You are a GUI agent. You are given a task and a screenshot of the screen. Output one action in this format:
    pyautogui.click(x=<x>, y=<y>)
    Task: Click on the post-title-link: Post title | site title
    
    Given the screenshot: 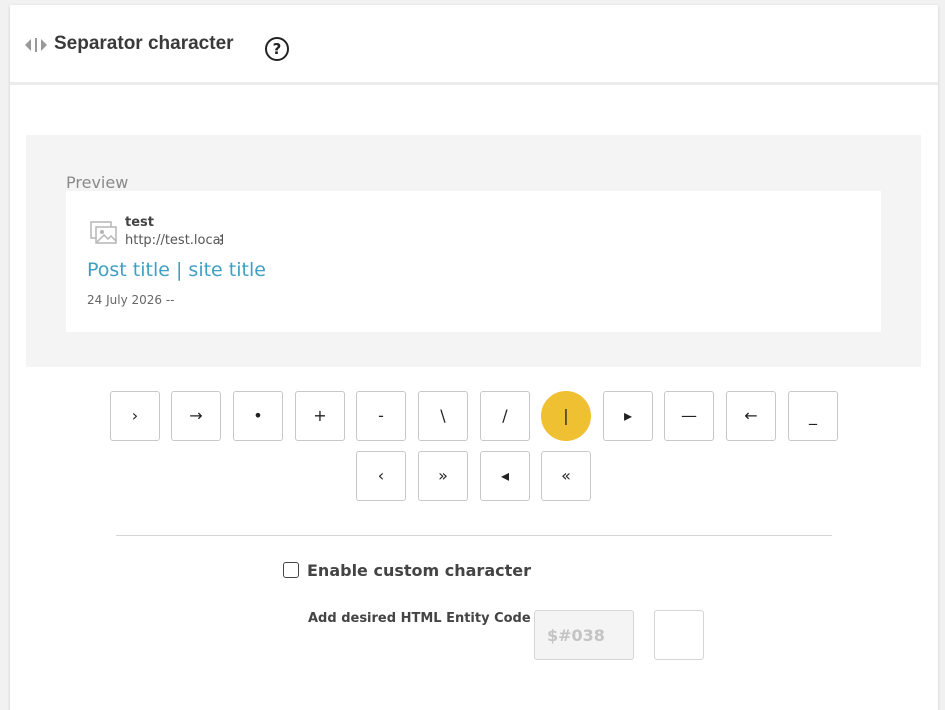 What is the action you would take?
    pyautogui.click(x=176, y=270)
    